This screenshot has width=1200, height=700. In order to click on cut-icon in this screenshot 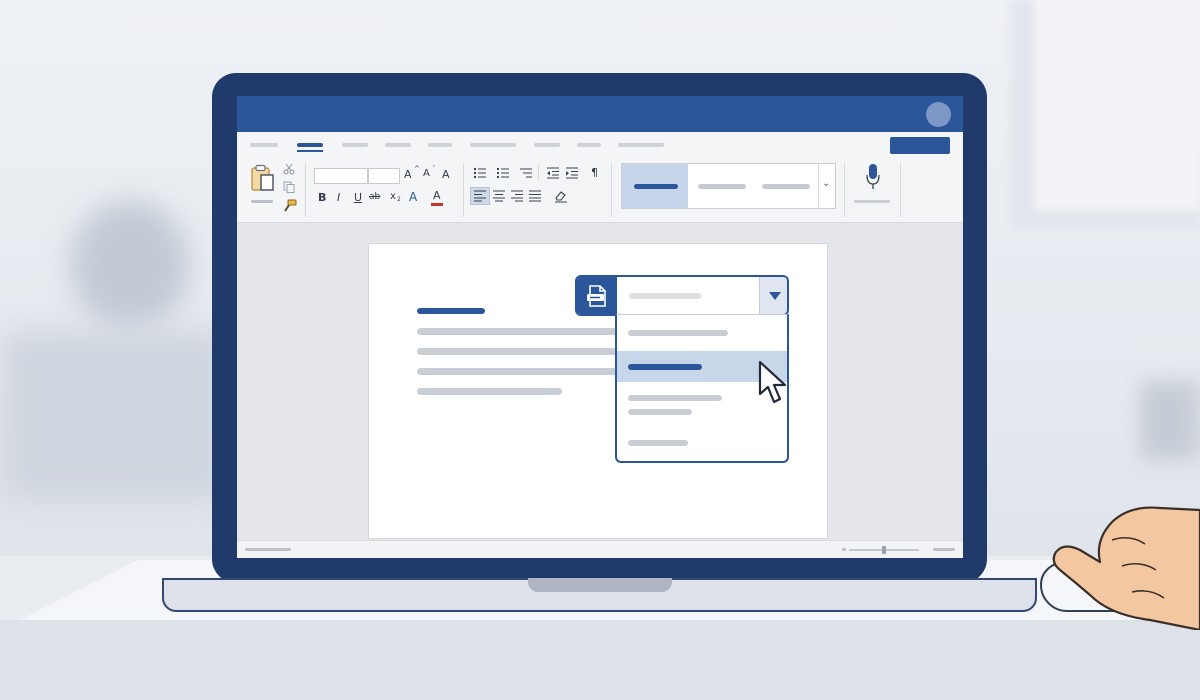, I will do `click(289, 169)`.